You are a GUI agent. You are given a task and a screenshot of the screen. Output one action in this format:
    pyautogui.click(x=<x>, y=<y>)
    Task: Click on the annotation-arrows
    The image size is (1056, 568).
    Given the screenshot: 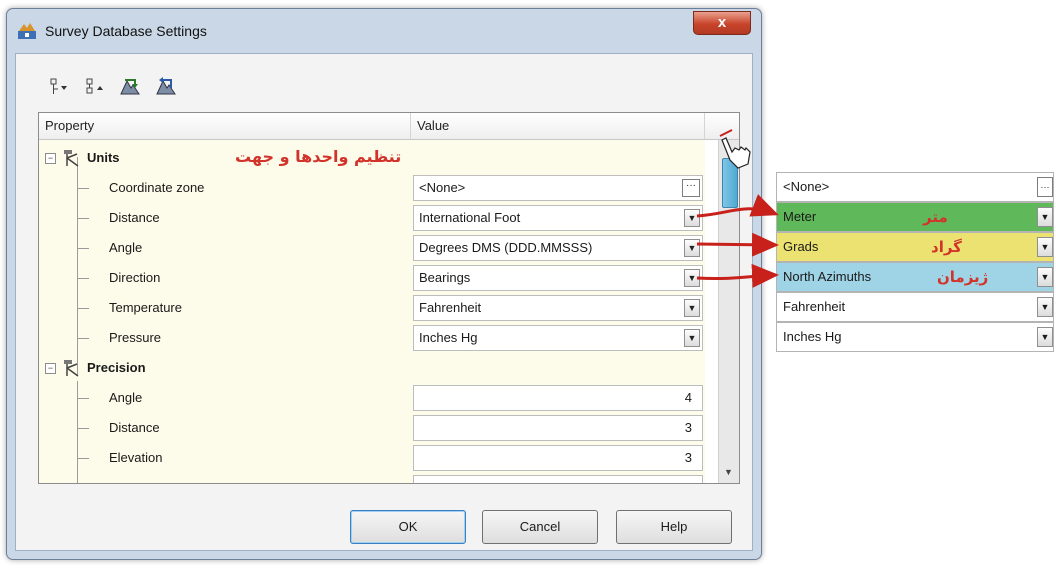 What is the action you would take?
    pyautogui.click(x=737, y=208)
    